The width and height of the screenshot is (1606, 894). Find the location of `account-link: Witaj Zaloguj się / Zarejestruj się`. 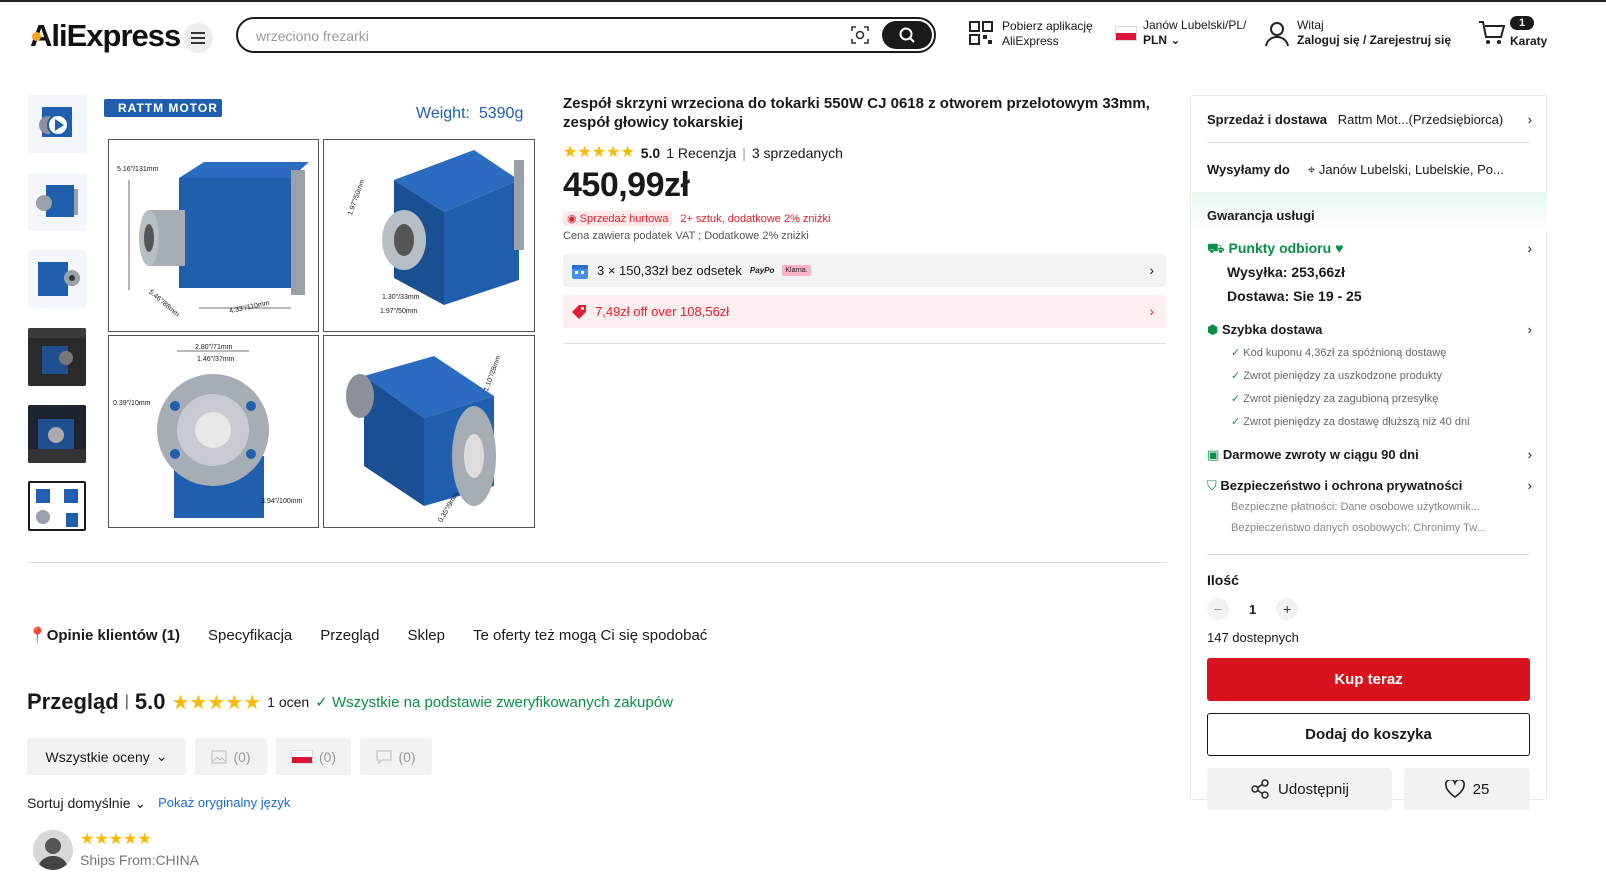

account-link: Witaj Zaloguj się / Zarejestruj się is located at coordinates (1374, 33).